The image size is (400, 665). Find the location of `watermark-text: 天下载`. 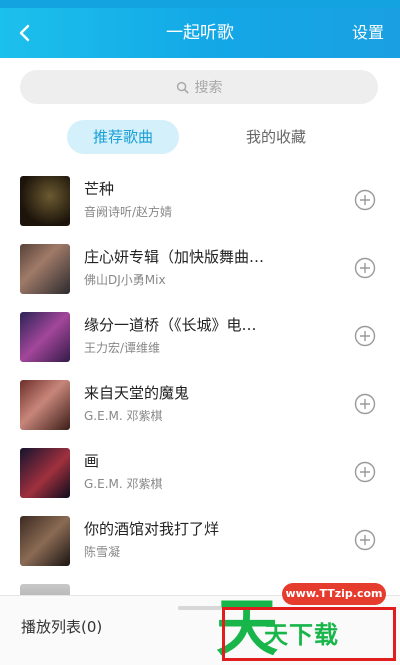

watermark-text: 天下载 is located at coordinates (301, 635).